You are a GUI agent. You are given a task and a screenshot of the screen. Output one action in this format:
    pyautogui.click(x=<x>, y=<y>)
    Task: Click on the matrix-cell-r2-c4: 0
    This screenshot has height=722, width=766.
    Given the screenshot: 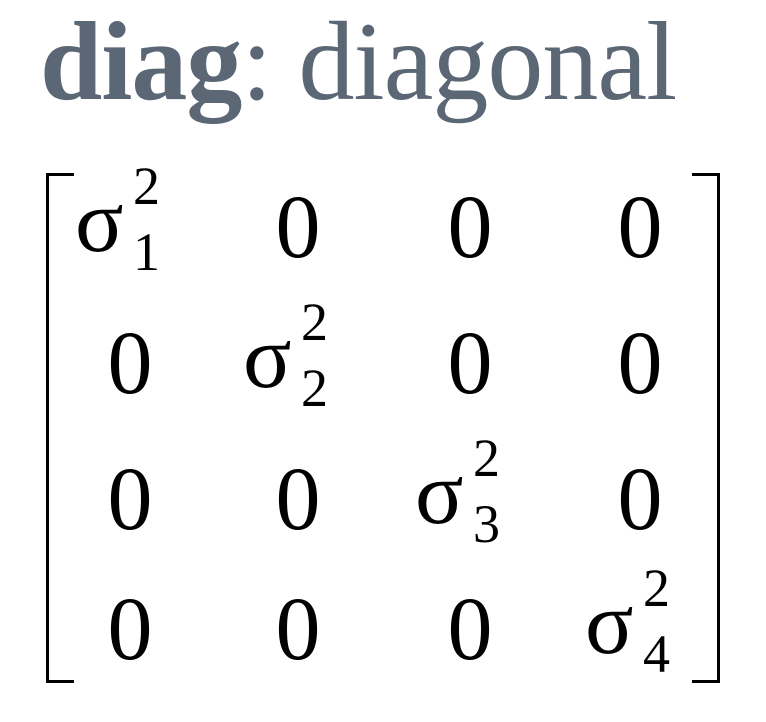 What is the action you would take?
    pyautogui.click(x=640, y=364)
    